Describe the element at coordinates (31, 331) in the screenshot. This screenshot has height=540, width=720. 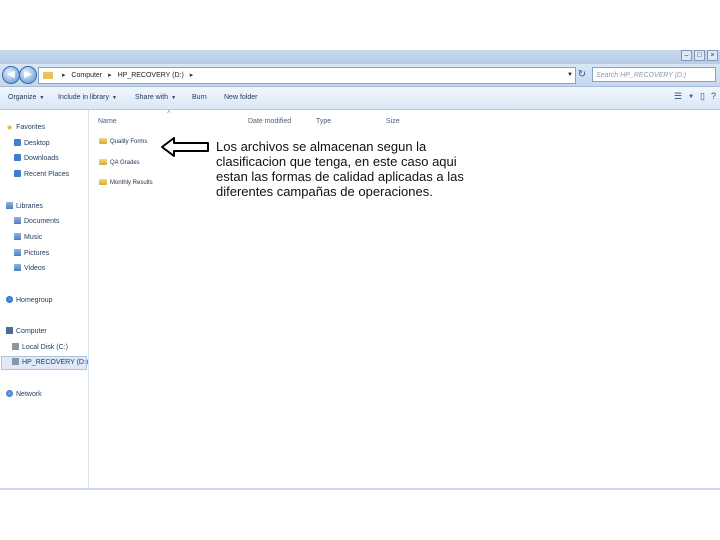
I see `sidebar-item-label: Computer` at that location.